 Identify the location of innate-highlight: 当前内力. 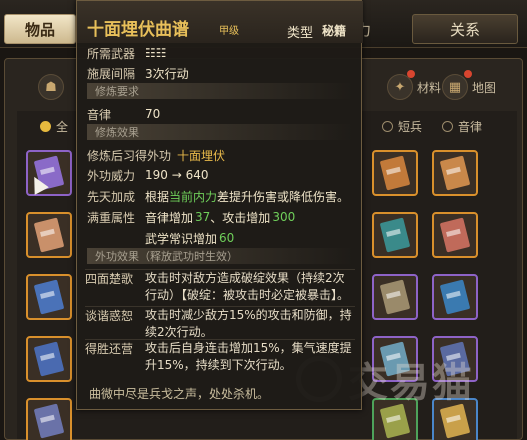
(193, 196).